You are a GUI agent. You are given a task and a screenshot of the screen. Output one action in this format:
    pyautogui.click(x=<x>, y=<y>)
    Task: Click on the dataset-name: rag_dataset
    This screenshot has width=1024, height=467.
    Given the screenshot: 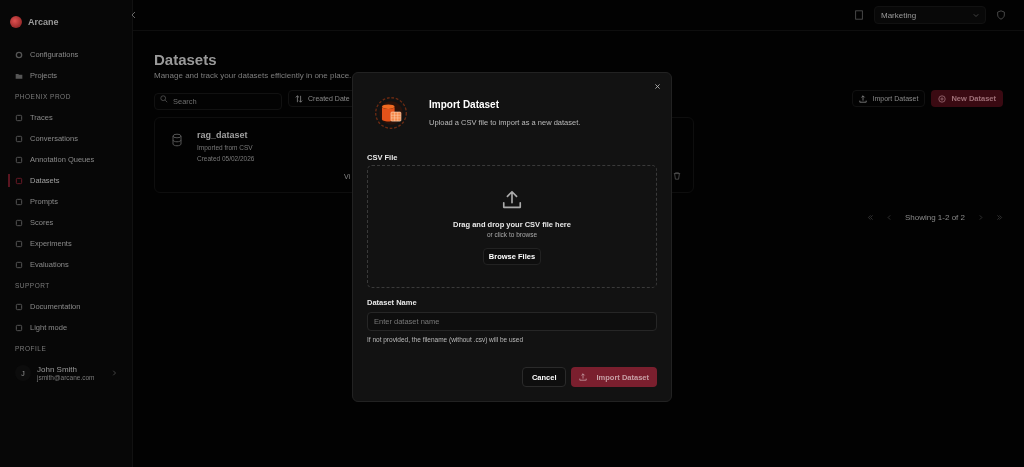 What is the action you would take?
    pyautogui.click(x=223, y=135)
    